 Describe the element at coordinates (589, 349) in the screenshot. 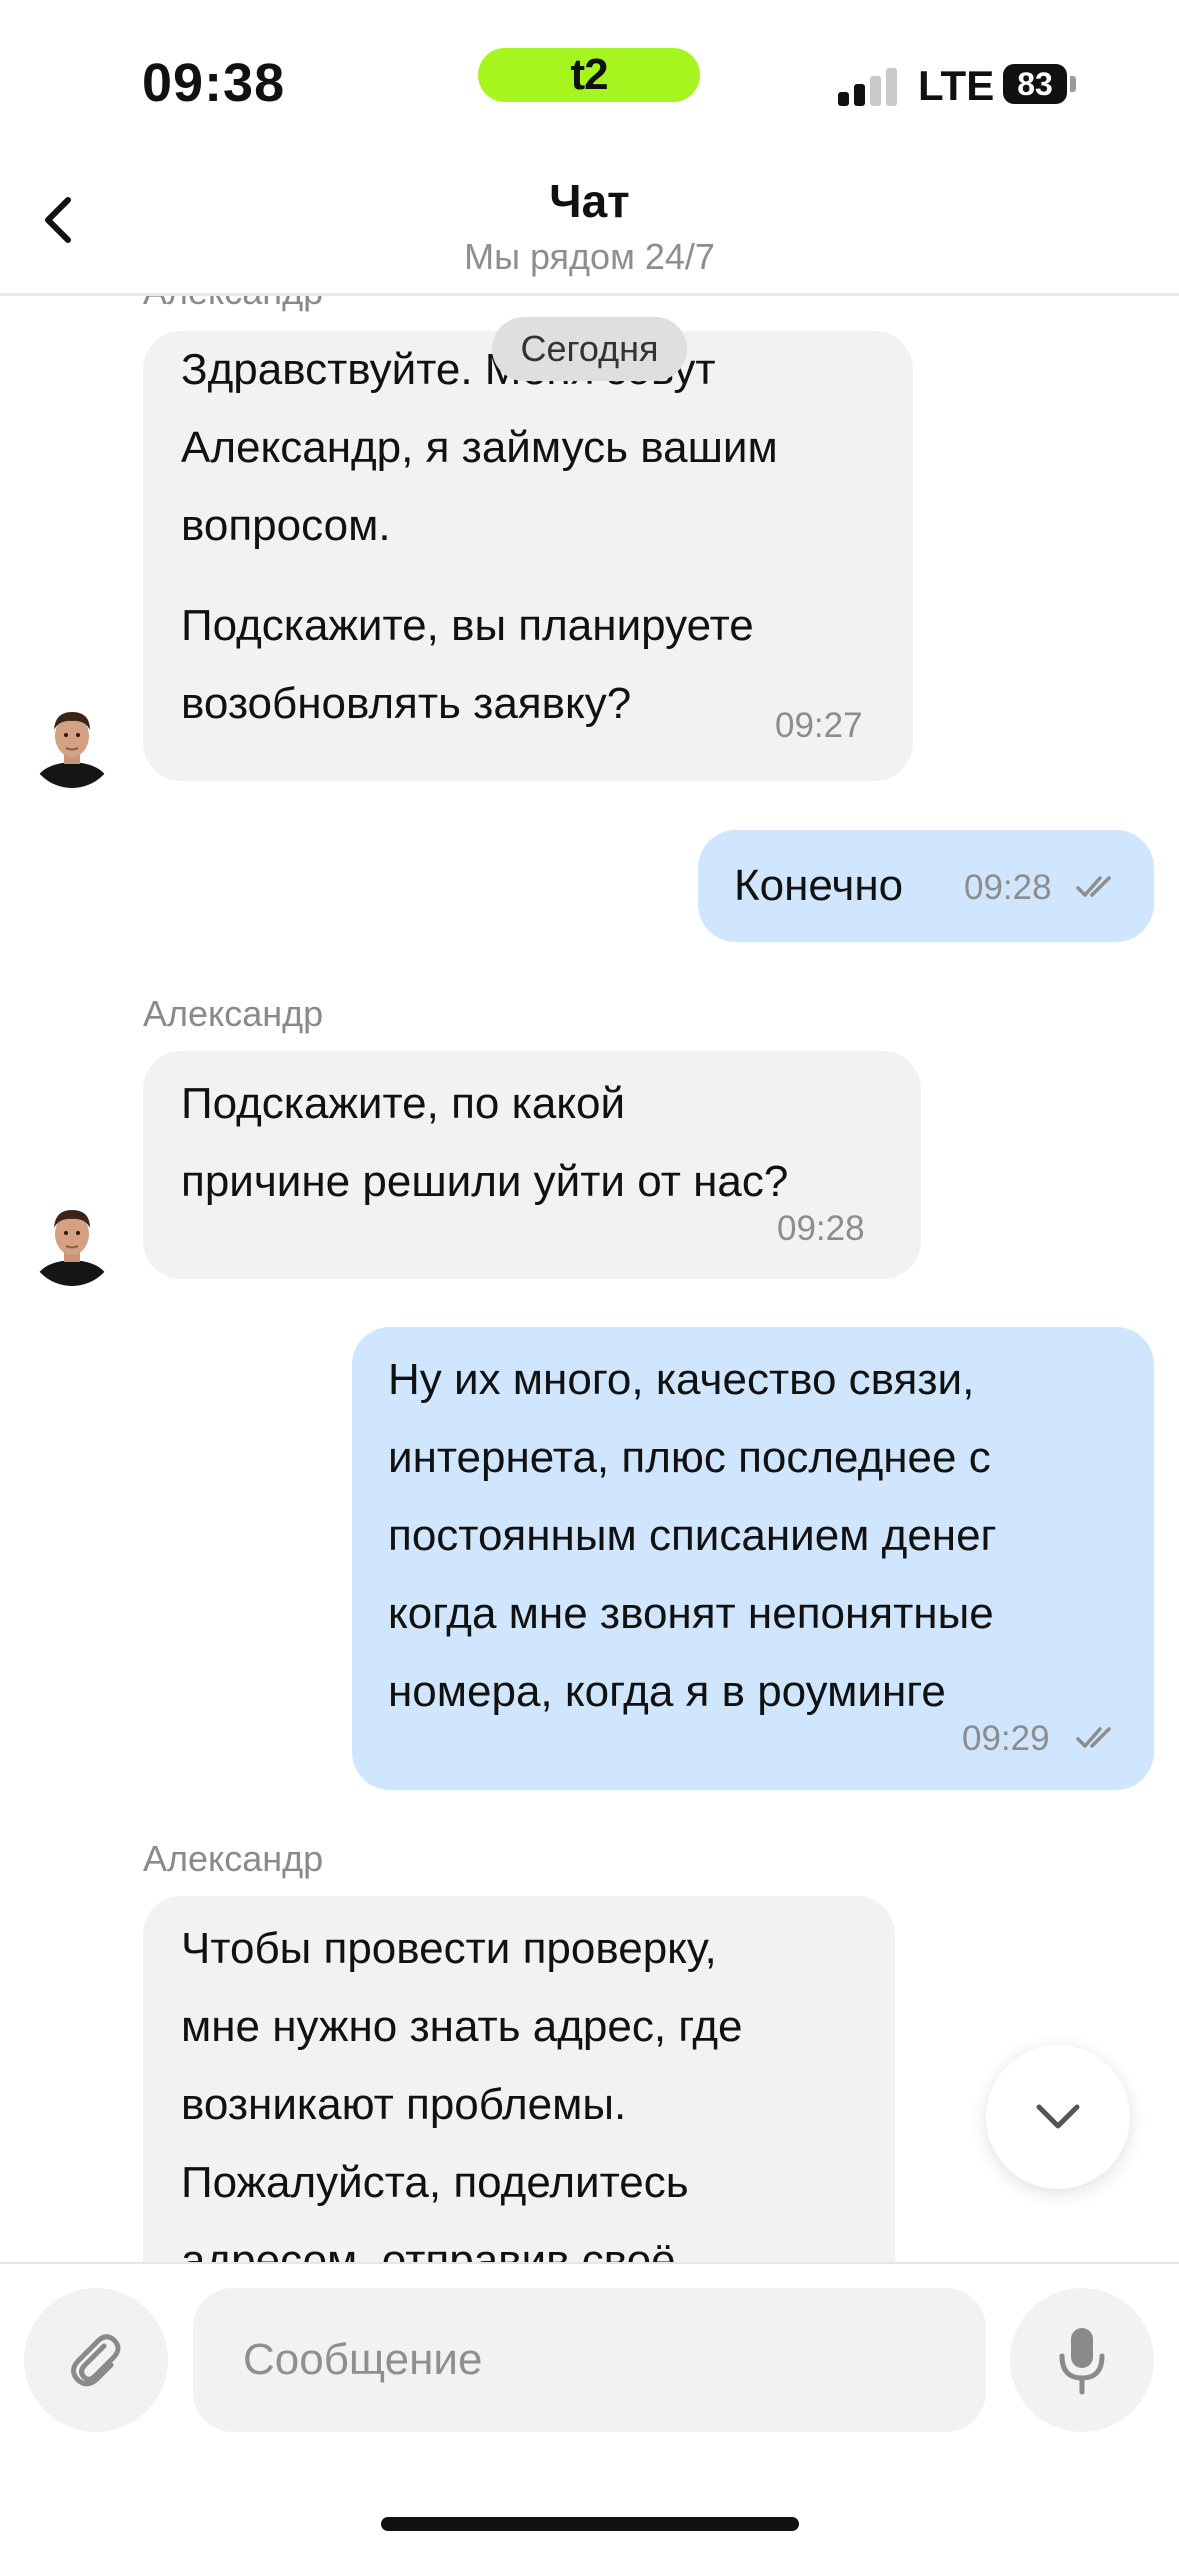

I see `date-separator: Сегодня` at that location.